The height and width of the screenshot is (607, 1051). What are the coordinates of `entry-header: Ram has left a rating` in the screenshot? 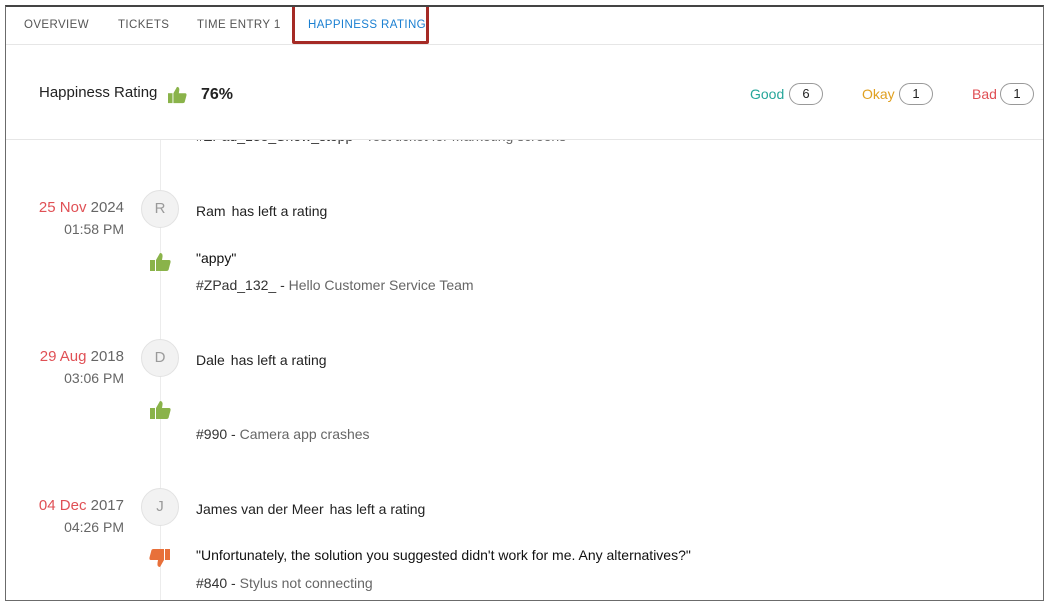 It's located at (261, 211).